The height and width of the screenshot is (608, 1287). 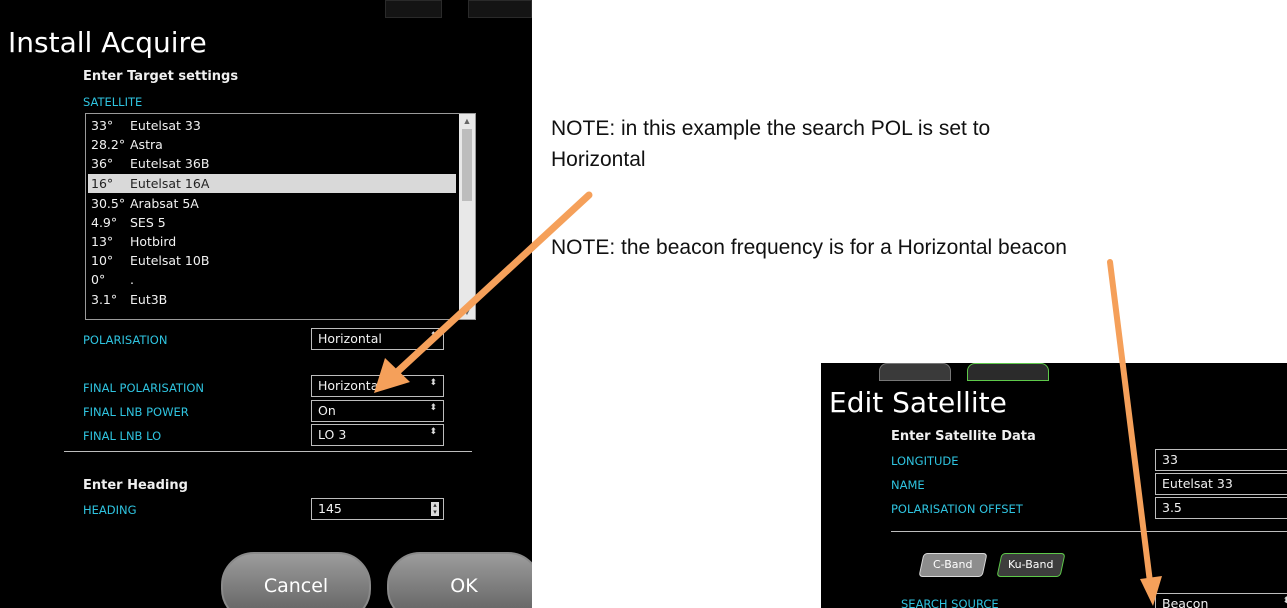 I want to click on top-tab-fragment, so click(x=915, y=372).